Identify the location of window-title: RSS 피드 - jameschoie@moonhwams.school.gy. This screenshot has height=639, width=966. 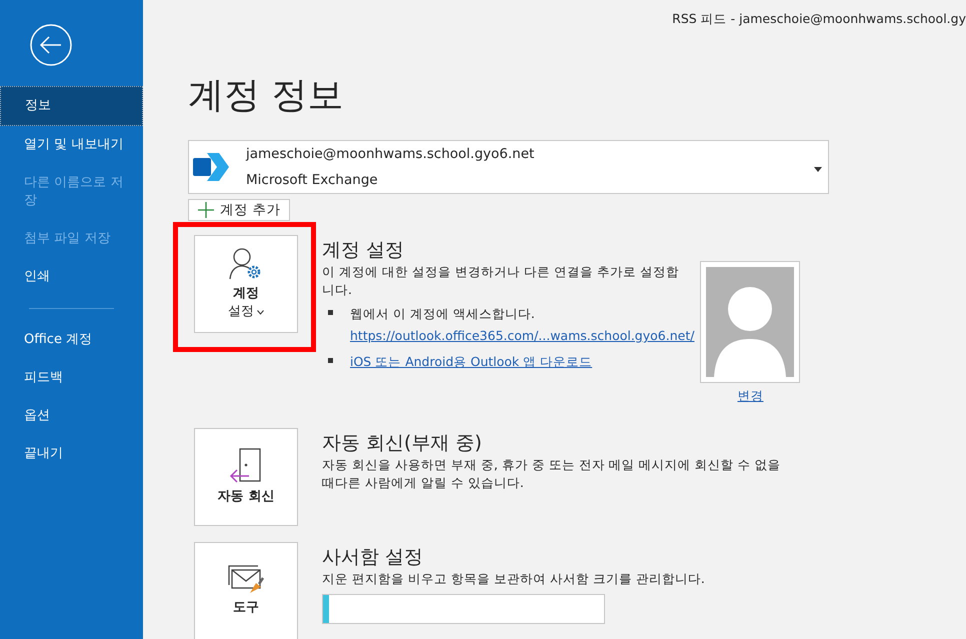
(819, 19).